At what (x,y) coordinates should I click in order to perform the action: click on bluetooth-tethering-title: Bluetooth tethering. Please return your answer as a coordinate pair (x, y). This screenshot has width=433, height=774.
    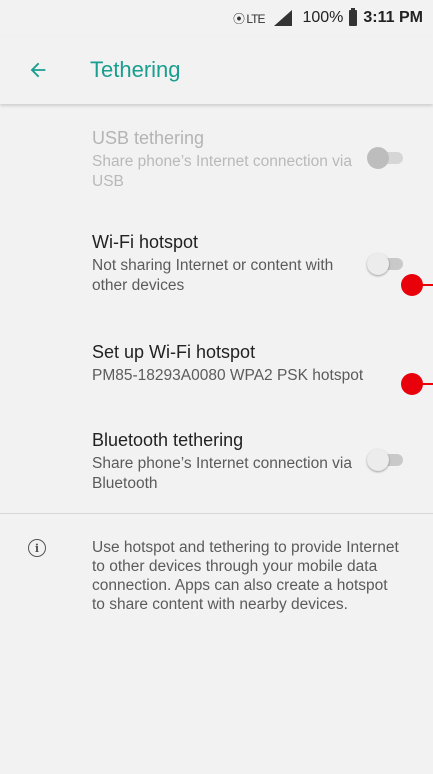
    Looking at the image, I should click on (168, 440).